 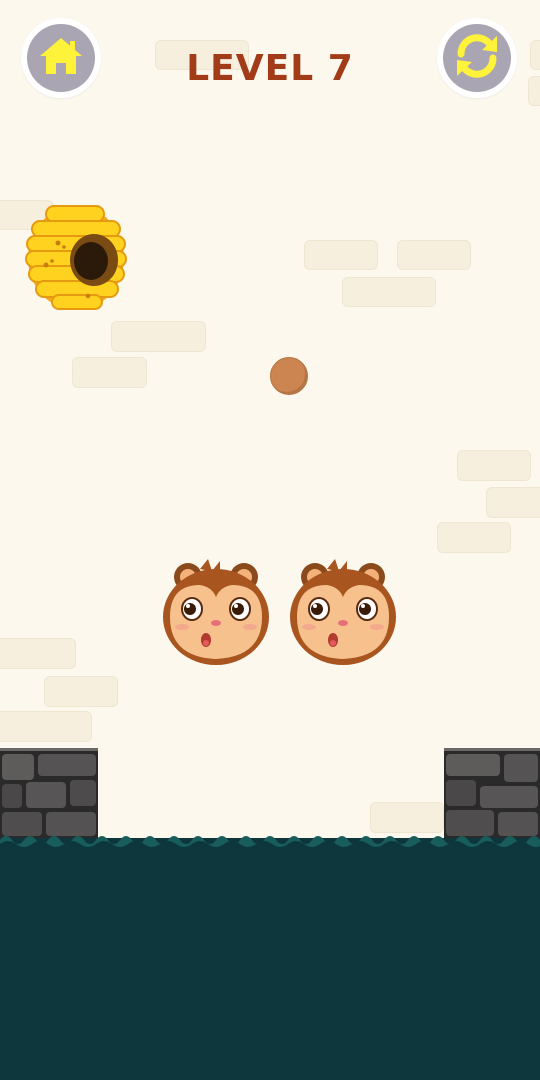 I want to click on restart-icon, so click(x=477, y=58).